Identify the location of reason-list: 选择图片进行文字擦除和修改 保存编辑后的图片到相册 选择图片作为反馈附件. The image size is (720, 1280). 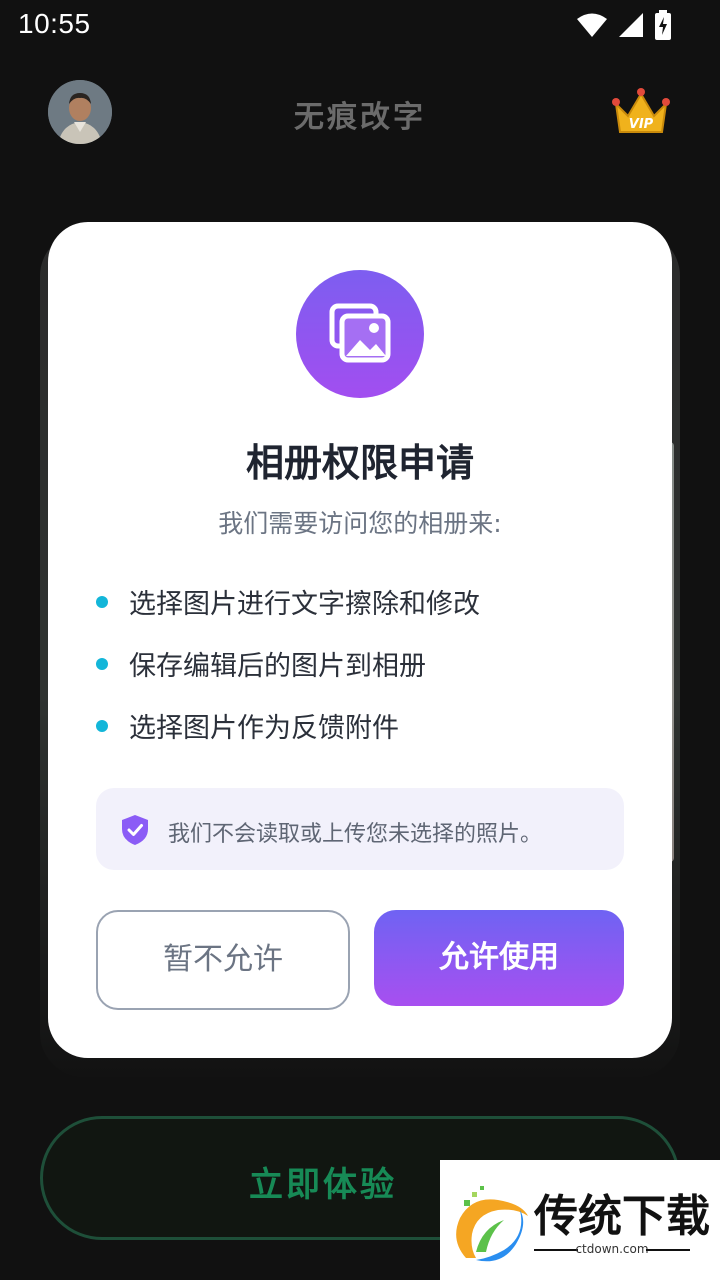
(366, 675).